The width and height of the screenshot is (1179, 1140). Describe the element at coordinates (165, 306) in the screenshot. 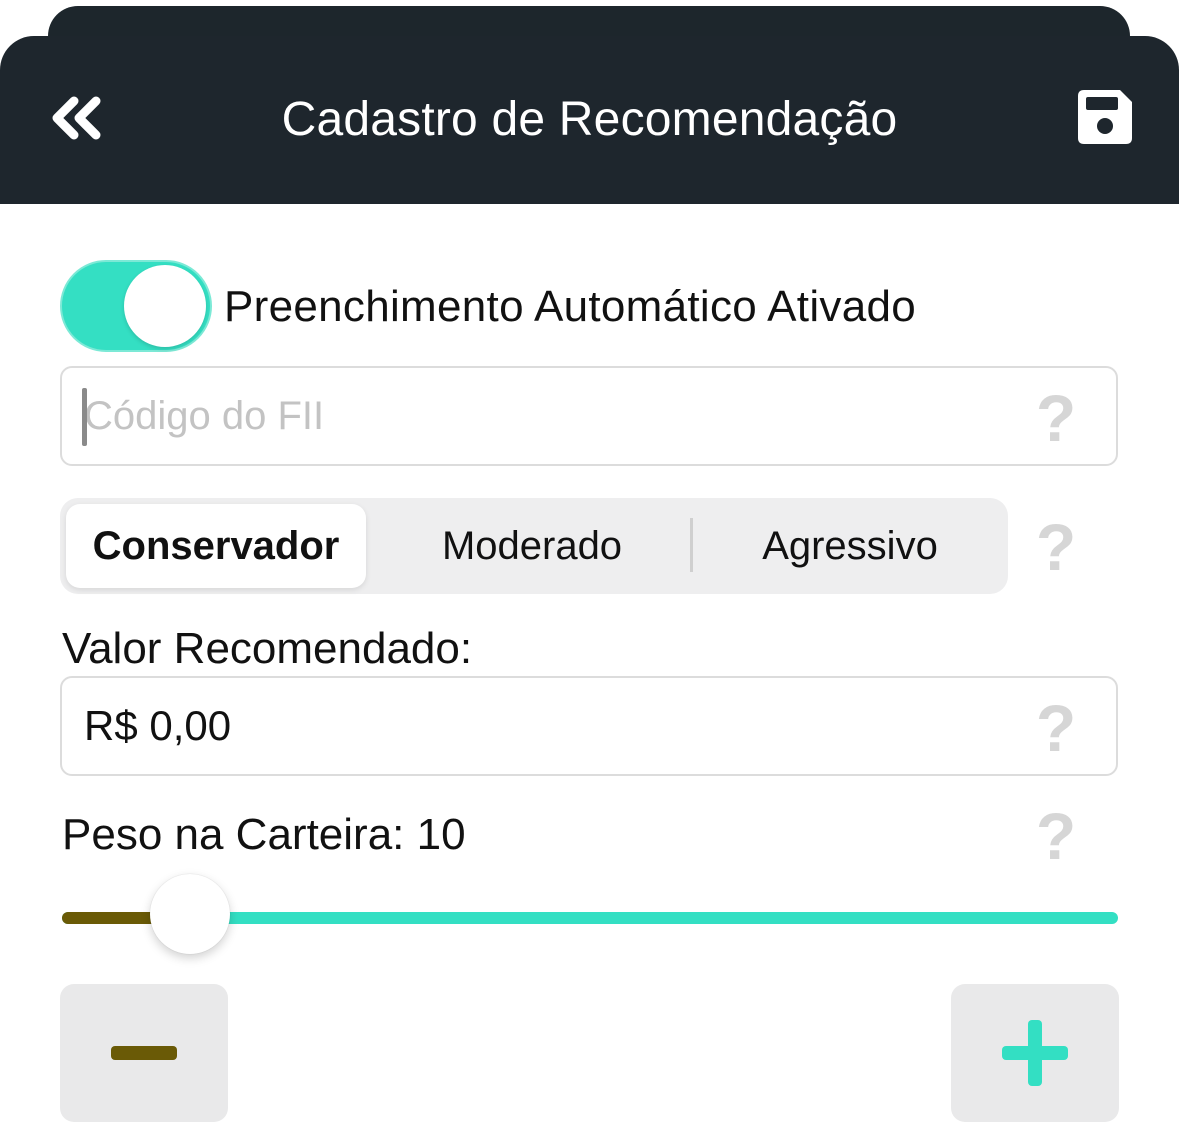

I see `toggle-knob` at that location.